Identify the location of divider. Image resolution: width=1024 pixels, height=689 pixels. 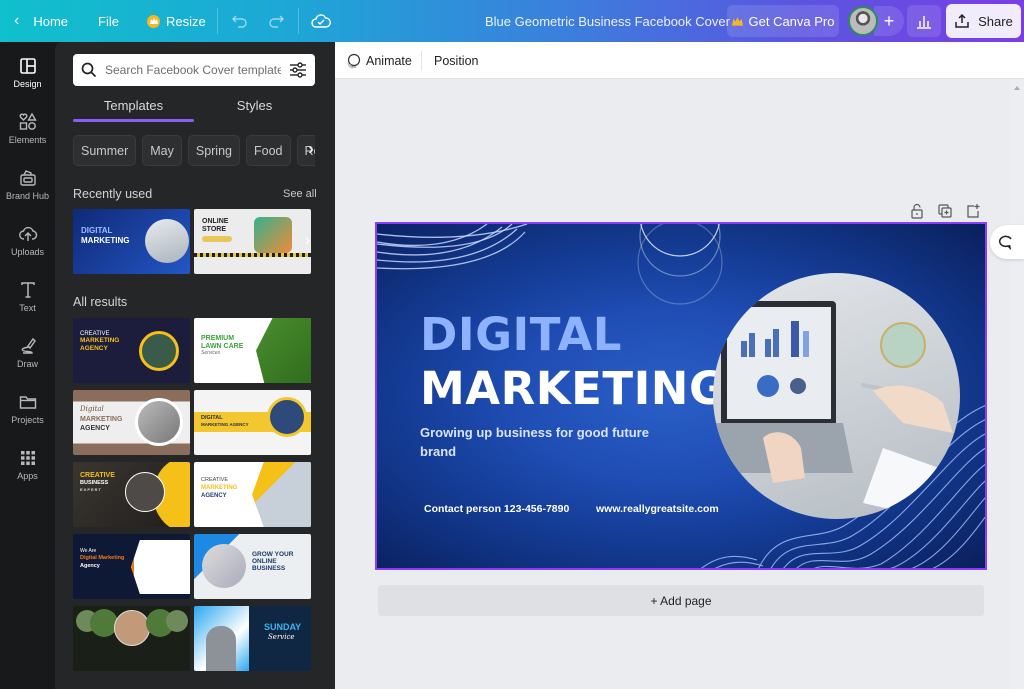
(217, 21).